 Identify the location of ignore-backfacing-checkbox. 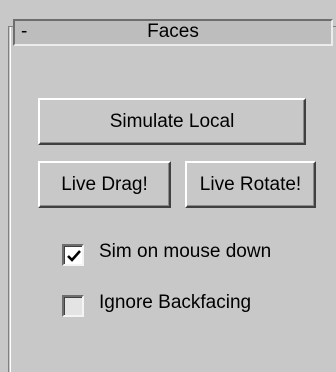
(73, 306).